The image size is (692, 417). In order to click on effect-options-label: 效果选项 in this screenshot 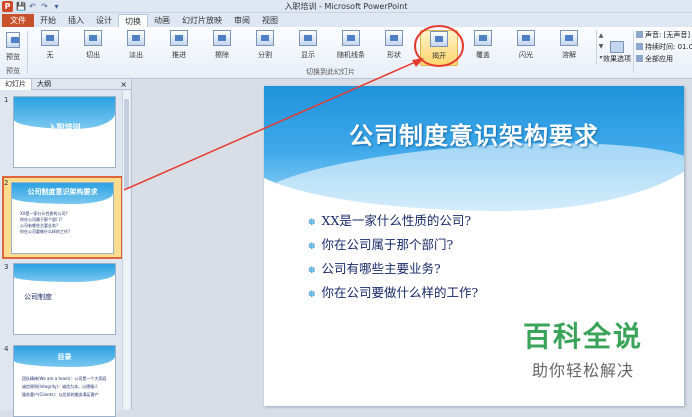, I will do `click(617, 59)`.